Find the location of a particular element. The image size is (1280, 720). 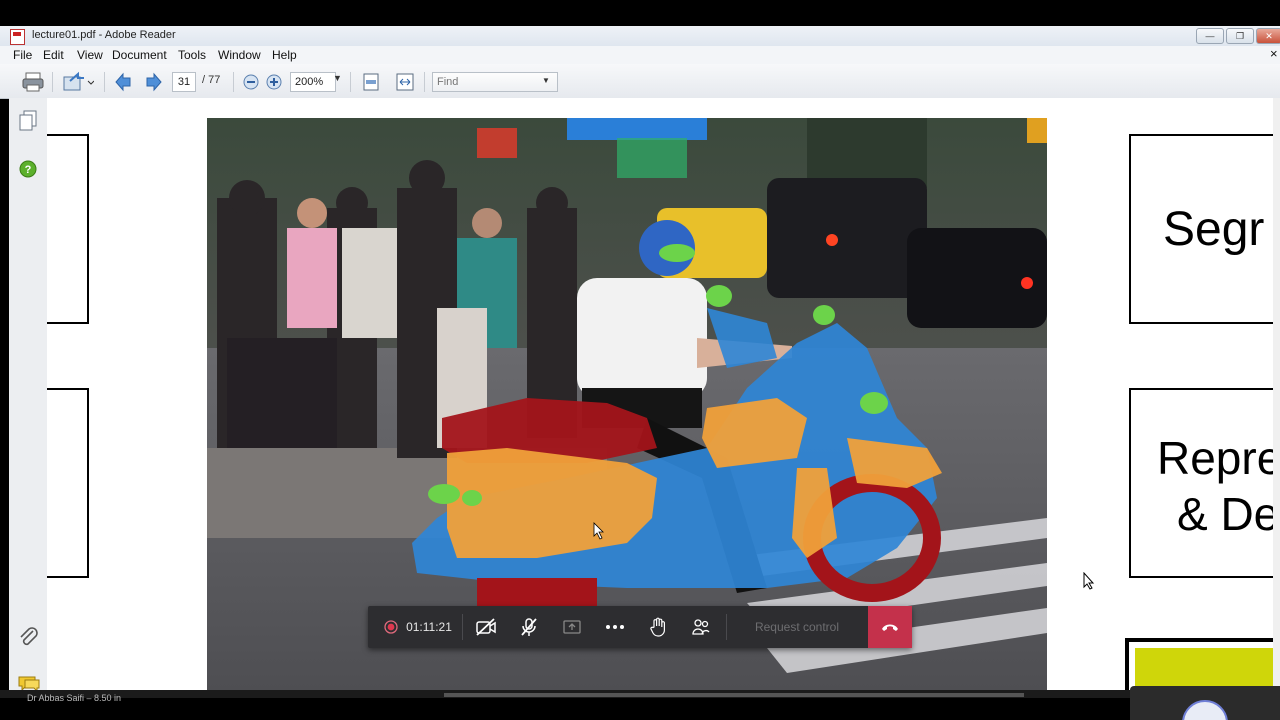

menu-document: Document is located at coordinates (139, 55).